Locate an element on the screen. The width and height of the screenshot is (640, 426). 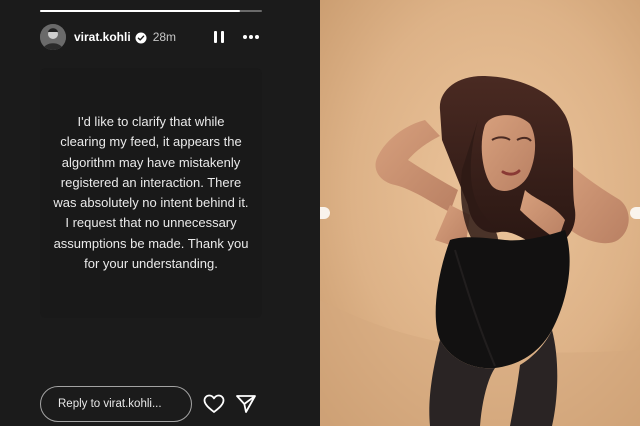
story-text-line: registered an interaction. There is located at coordinates (151, 182).